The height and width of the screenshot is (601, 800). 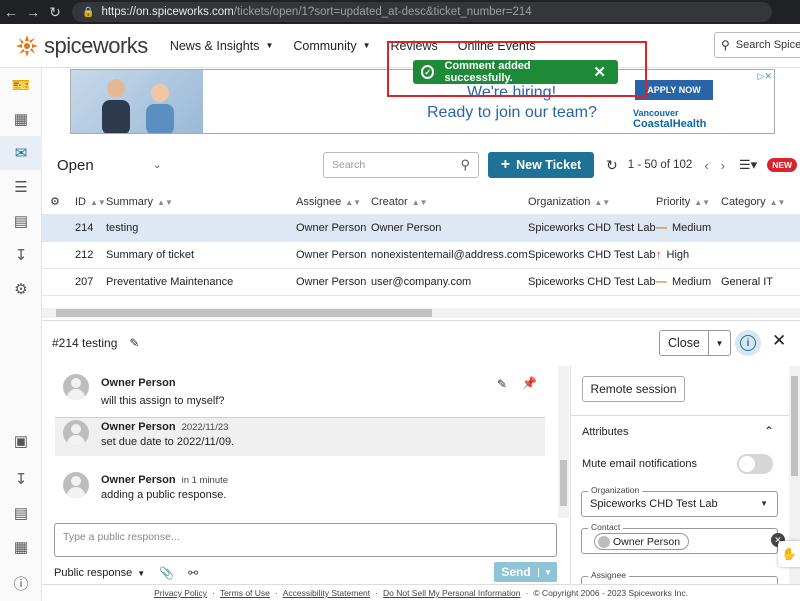 What do you see at coordinates (193, 573) in the screenshot?
I see `add-tag-icon: ⚯` at bounding box center [193, 573].